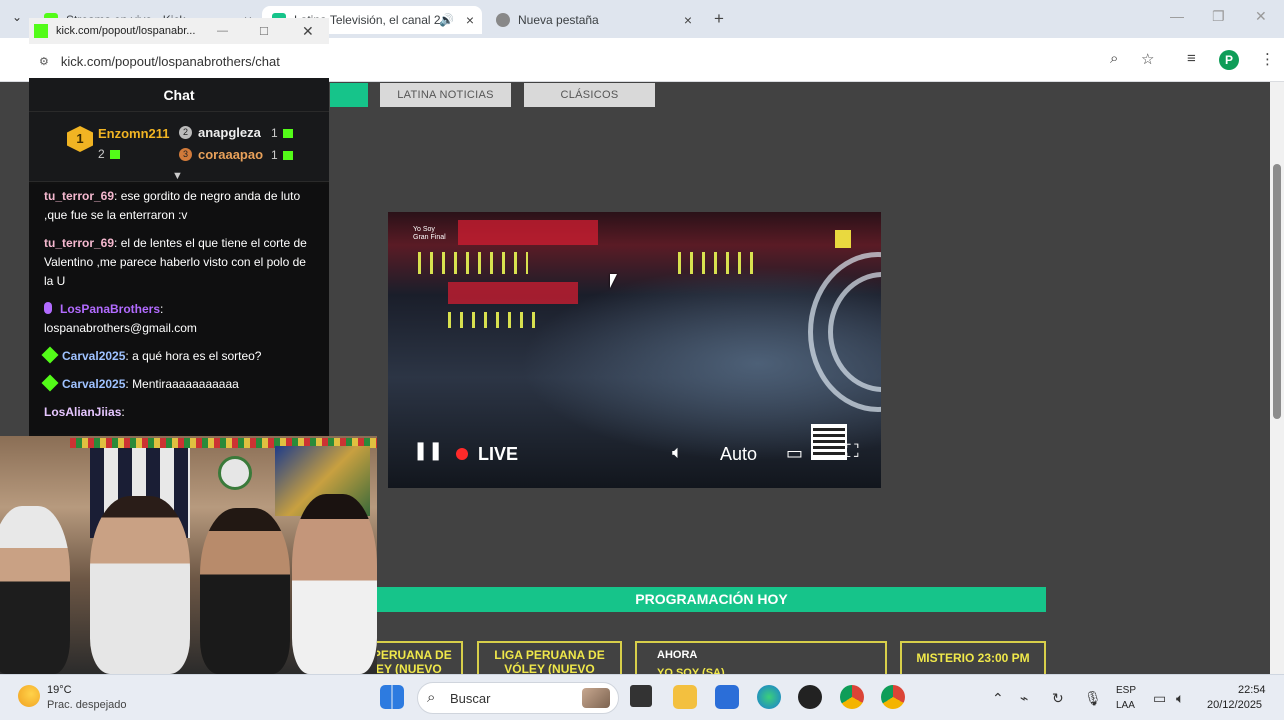  What do you see at coordinates (1114, 58) in the screenshot?
I see `zoom-icon: ⌕` at bounding box center [1114, 58].